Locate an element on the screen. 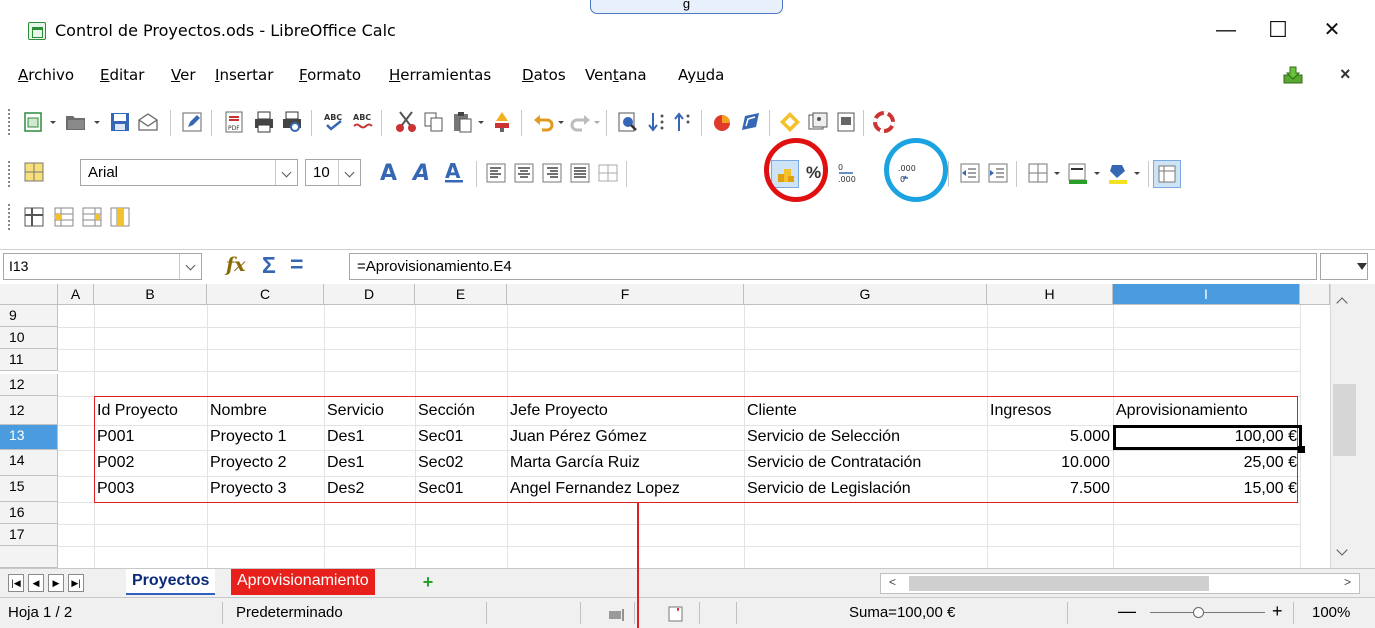 This screenshot has height=628, width=1375. borders-icon is located at coordinates (1038, 173).